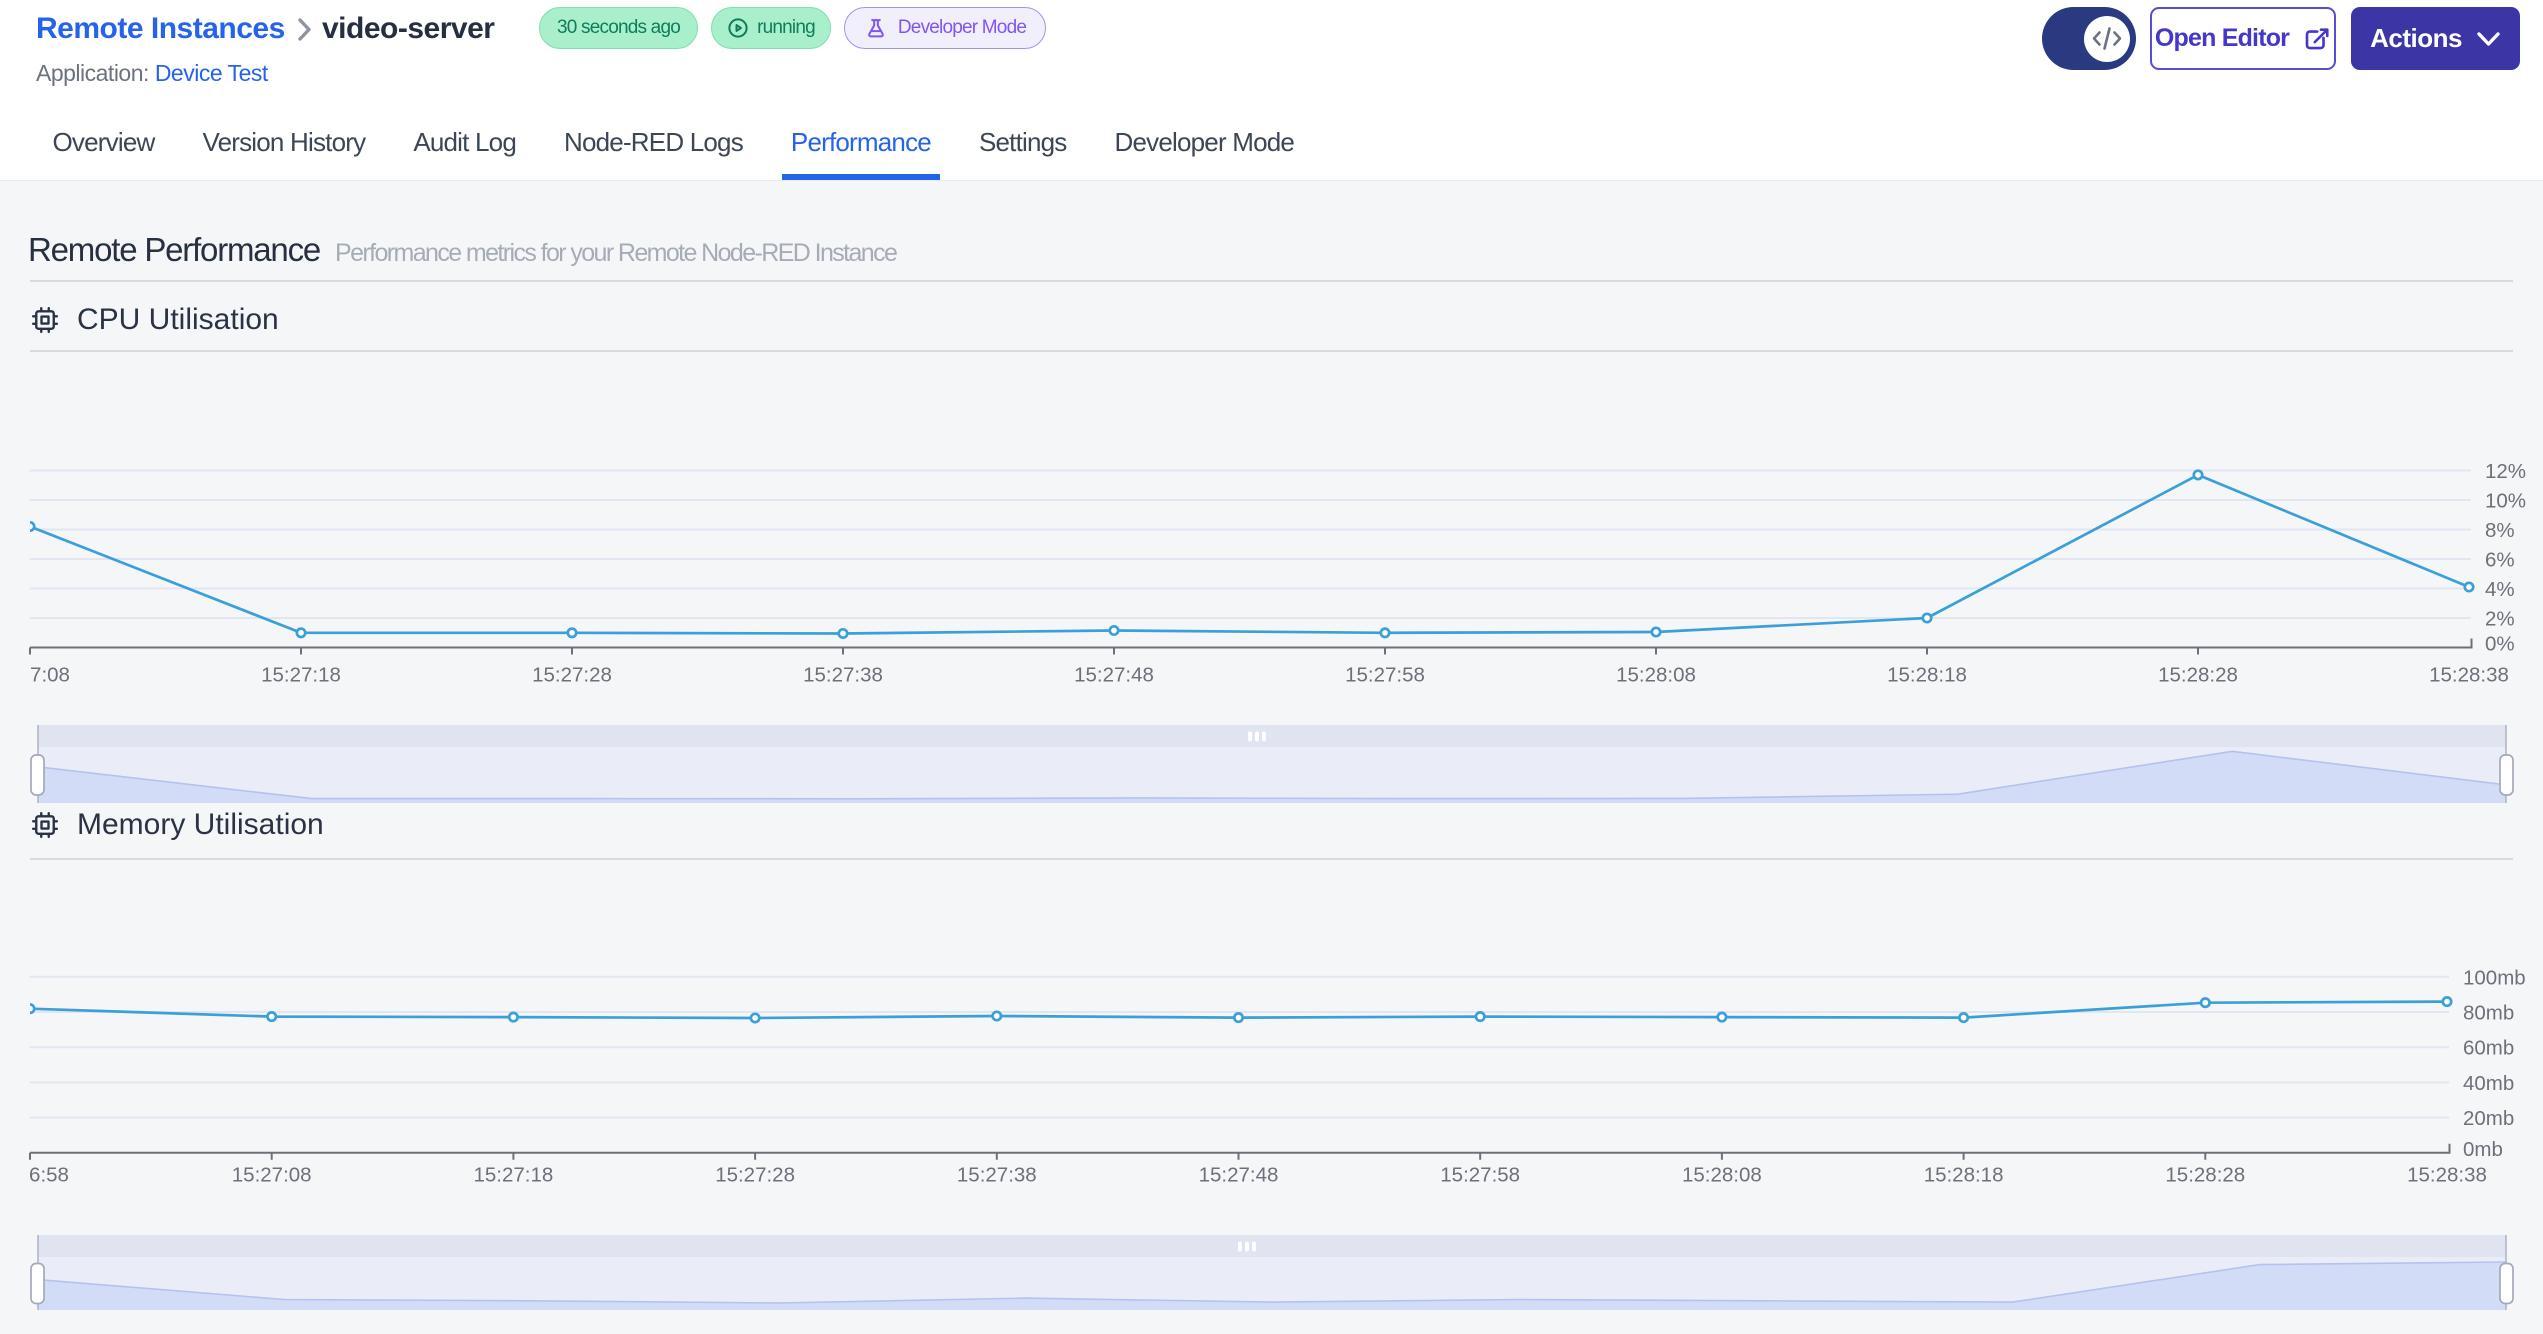  What do you see at coordinates (2488, 1013) in the screenshot?
I see `svg-text: 80mb` at bounding box center [2488, 1013].